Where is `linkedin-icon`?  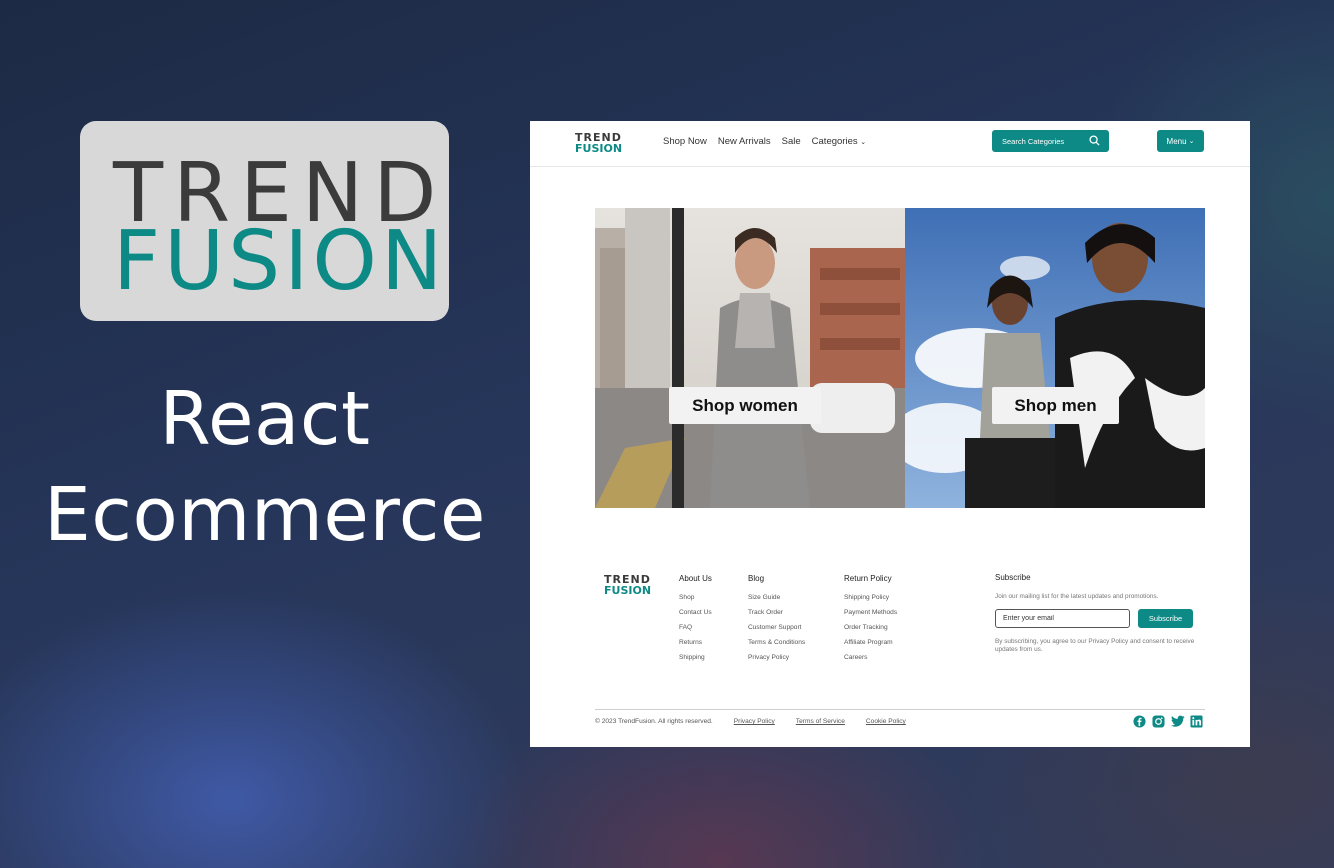
linkedin-icon is located at coordinates (1196, 721).